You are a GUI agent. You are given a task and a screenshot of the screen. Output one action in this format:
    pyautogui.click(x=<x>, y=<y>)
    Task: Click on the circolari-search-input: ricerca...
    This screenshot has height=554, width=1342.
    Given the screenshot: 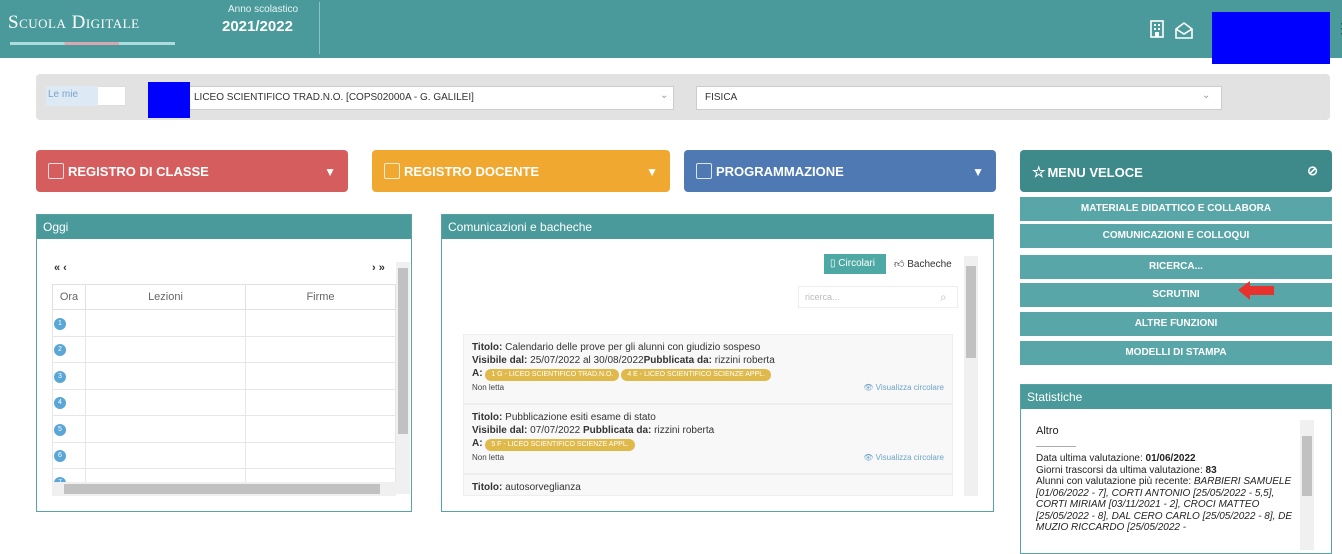 What is the action you would take?
    pyautogui.click(x=878, y=297)
    